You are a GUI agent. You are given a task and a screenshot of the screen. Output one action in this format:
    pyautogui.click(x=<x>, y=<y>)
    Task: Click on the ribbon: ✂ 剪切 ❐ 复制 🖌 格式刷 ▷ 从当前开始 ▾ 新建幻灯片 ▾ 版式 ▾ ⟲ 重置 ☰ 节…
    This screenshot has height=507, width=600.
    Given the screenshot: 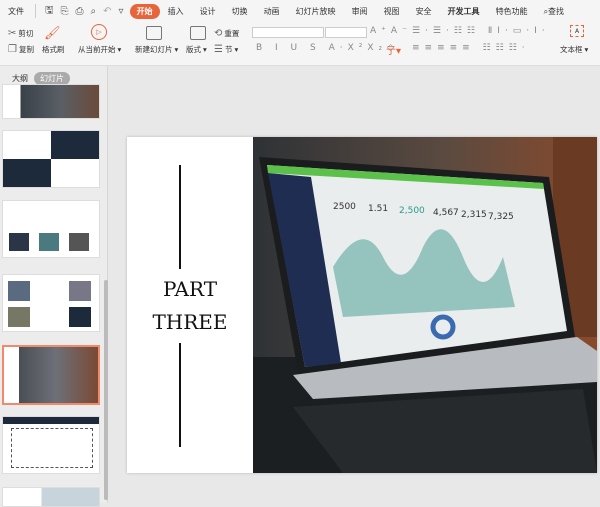 What is the action you would take?
    pyautogui.click(x=300, y=44)
    